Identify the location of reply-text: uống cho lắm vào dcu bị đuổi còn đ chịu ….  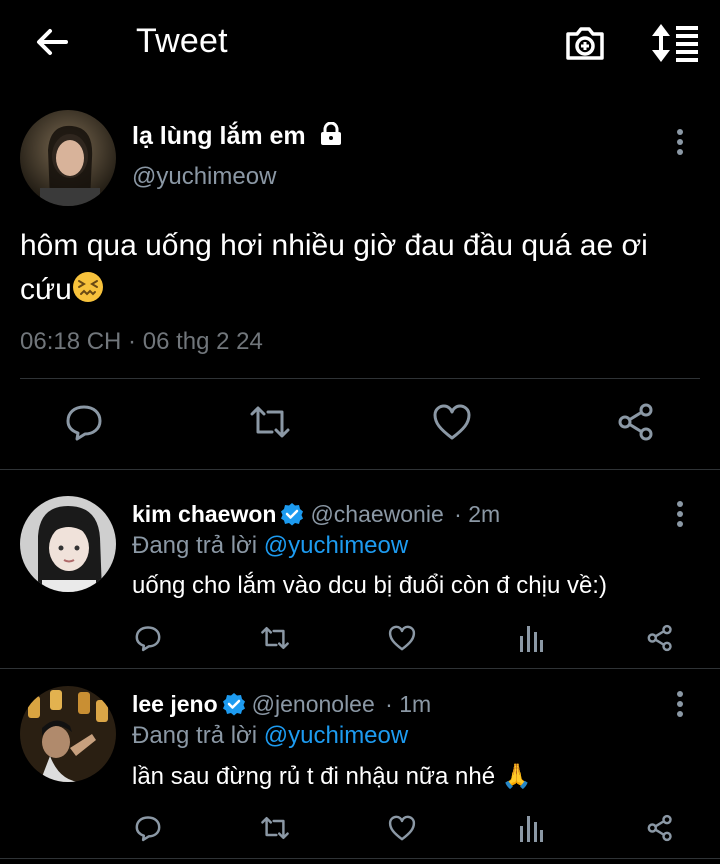
(369, 585).